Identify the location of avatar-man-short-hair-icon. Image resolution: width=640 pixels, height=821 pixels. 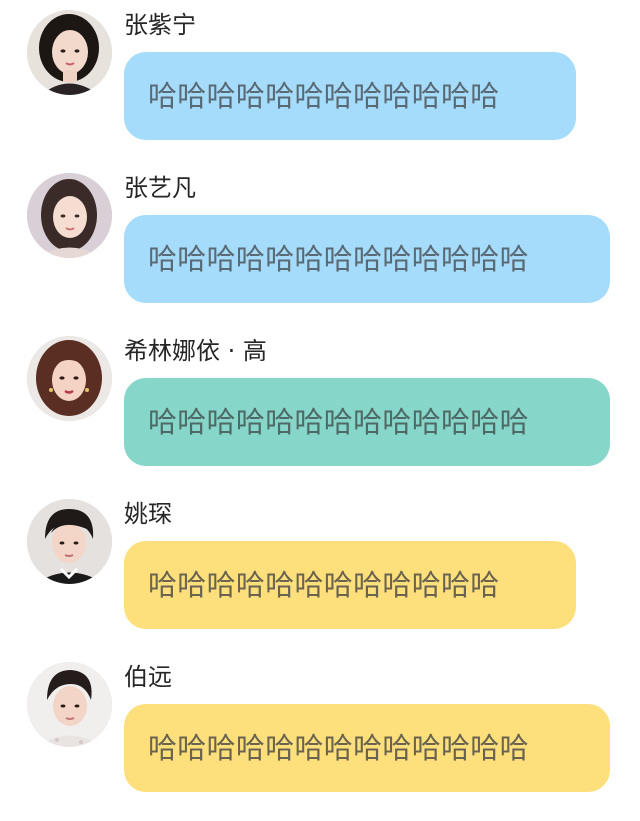
(69, 704).